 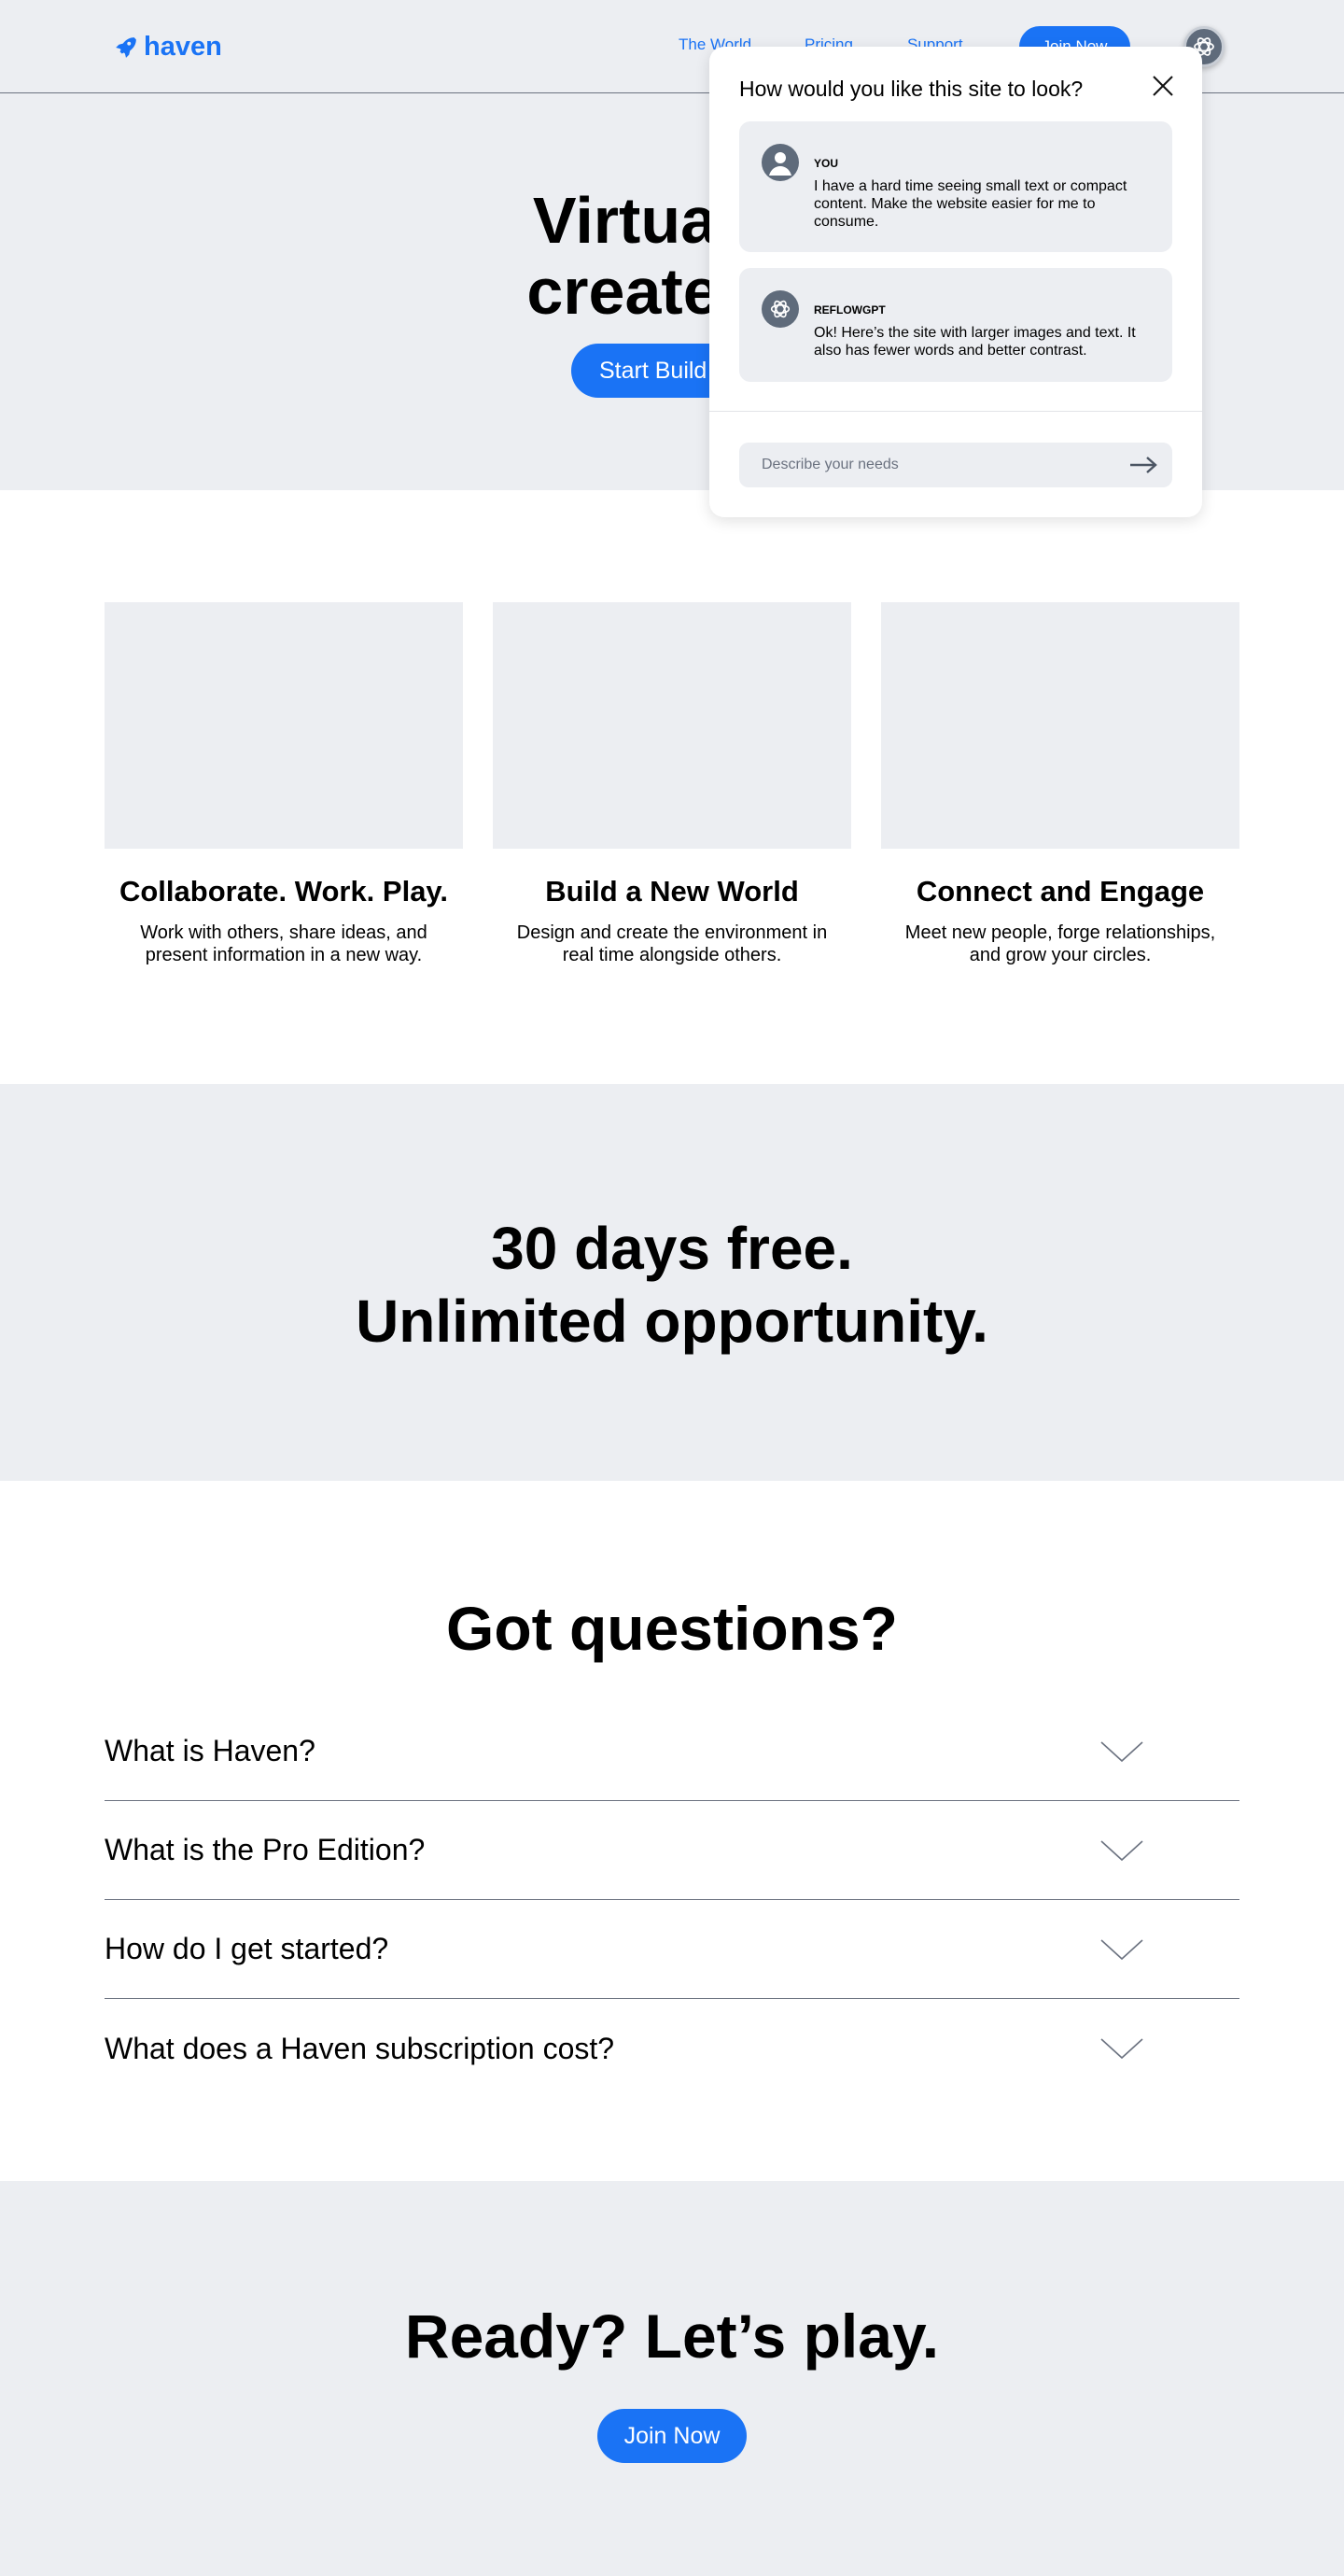 I want to click on user-icon, so click(x=780, y=164).